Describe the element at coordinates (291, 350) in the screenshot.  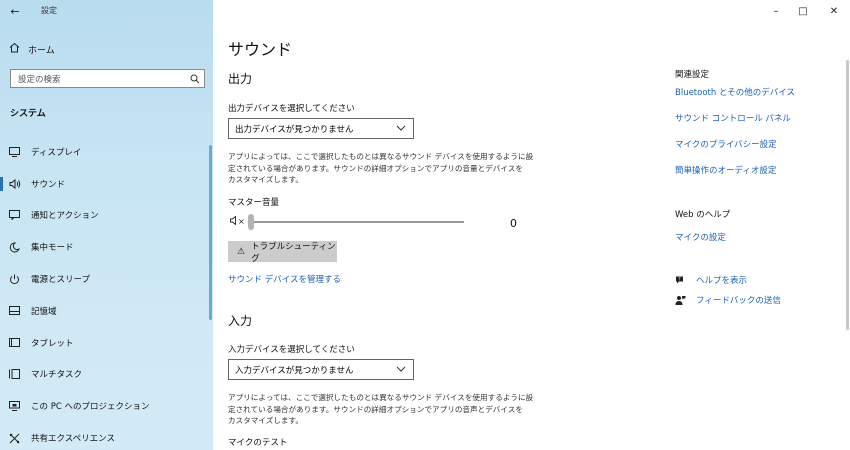
I see `input-device-label: 入力デバイスを選択してください` at that location.